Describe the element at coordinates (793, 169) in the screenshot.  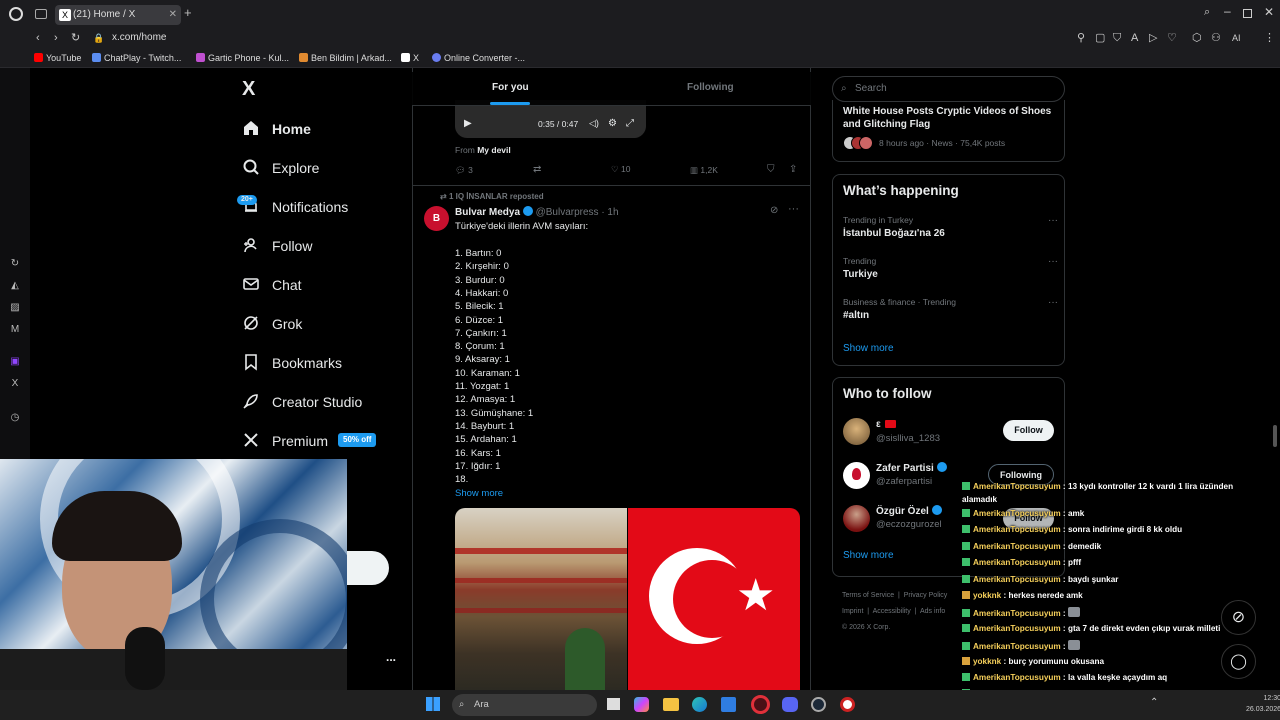
I see `share-icon: ⇪` at that location.